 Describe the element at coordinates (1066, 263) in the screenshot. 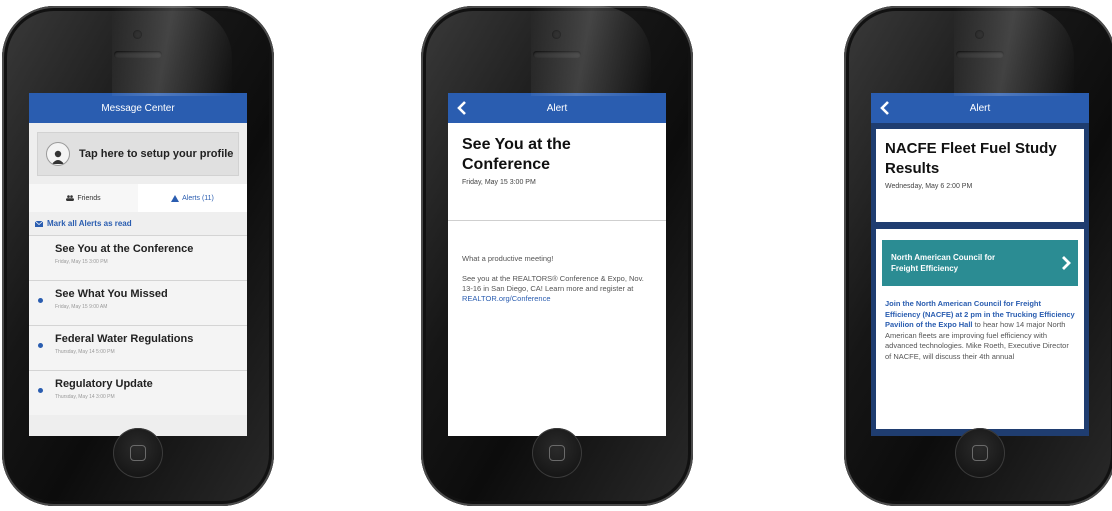

I see `chevron-right-icon` at that location.